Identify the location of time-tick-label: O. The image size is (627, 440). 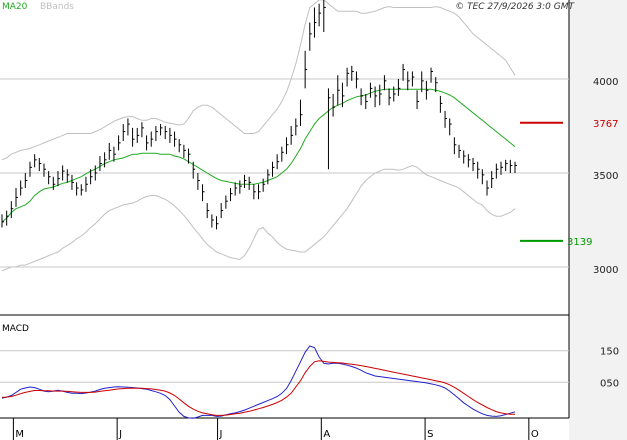
(535, 434).